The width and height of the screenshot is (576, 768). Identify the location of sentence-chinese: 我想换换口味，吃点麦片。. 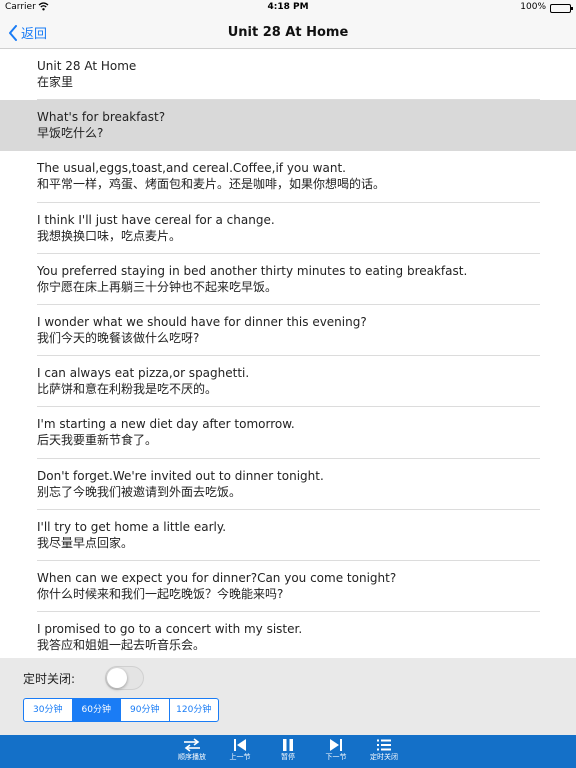
(109, 235).